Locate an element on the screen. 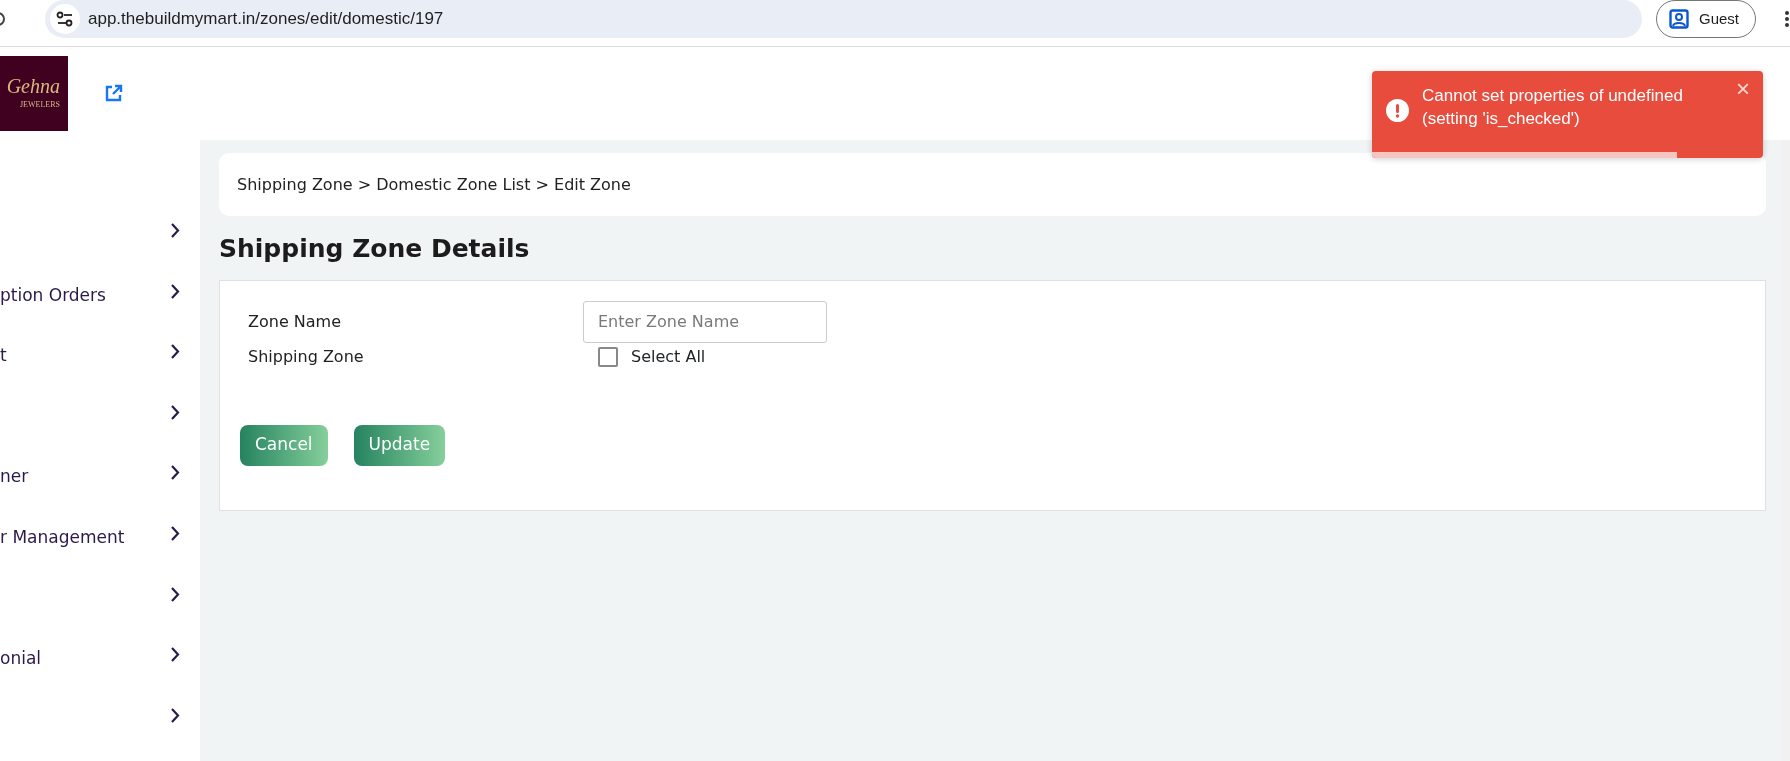 This screenshot has height=761, width=1790. error-icon is located at coordinates (1397, 110).